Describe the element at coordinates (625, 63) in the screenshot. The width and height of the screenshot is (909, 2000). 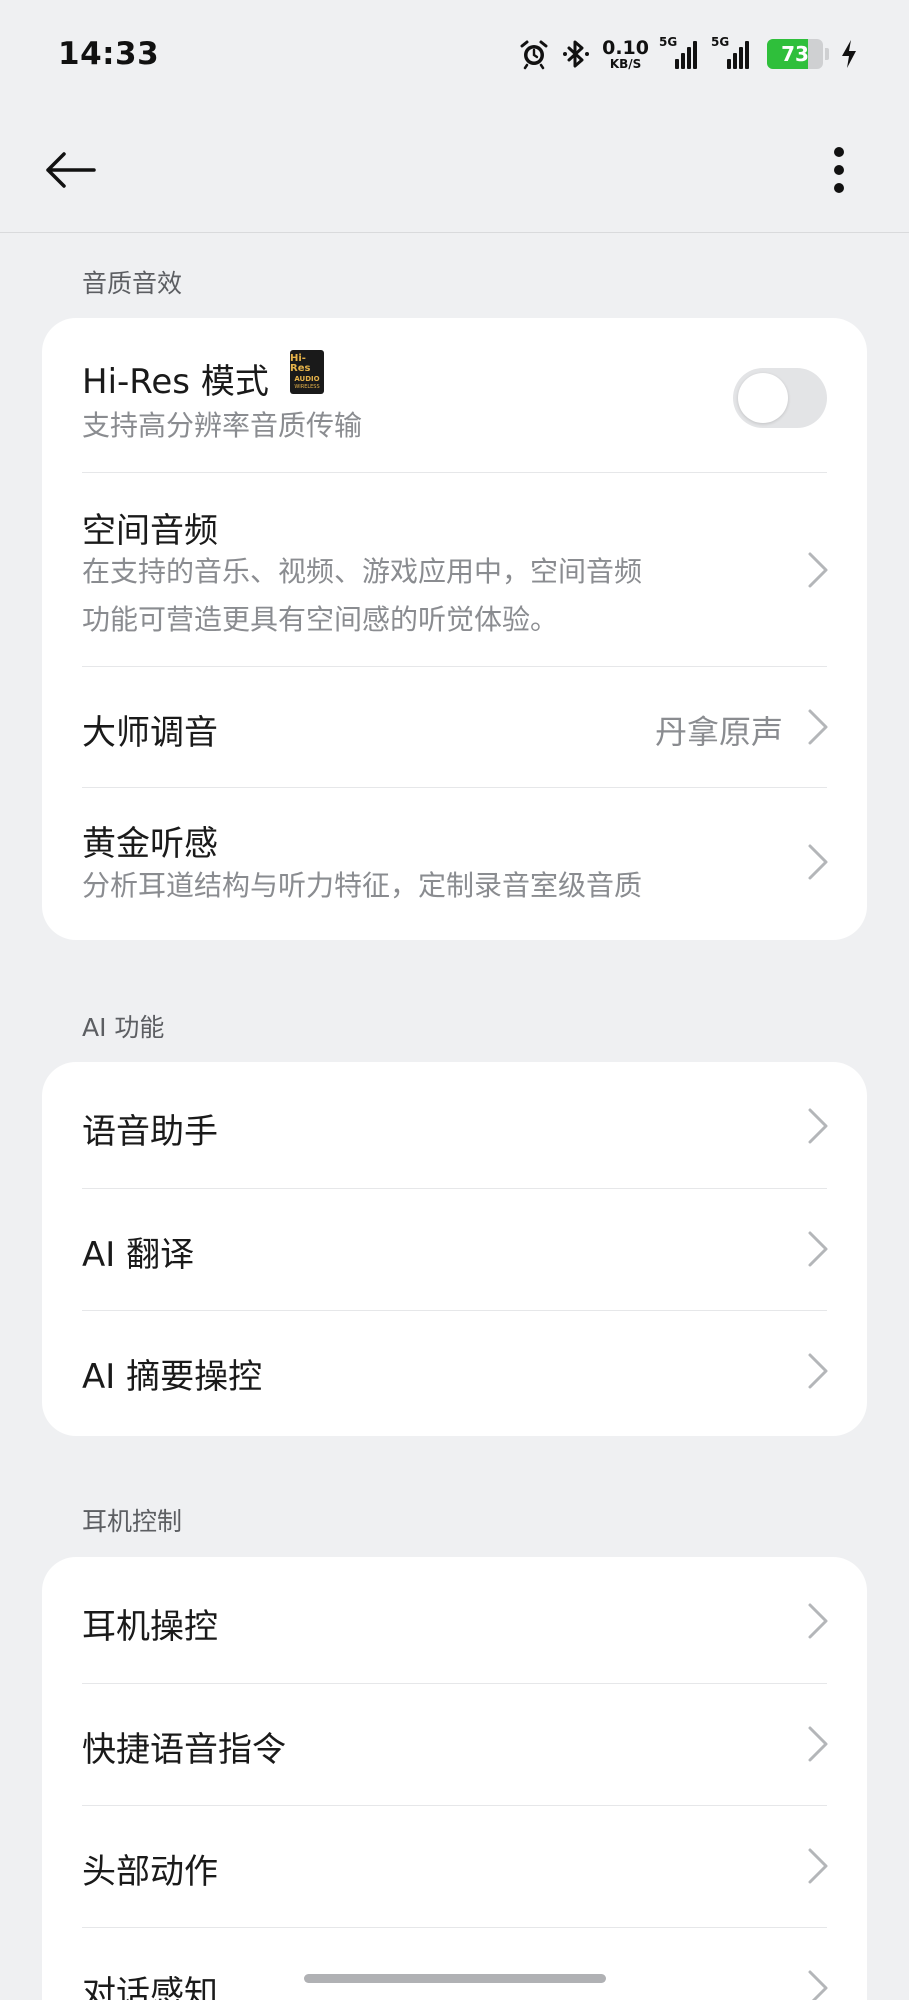
I see `net-speed-unit: KB/S` at that location.